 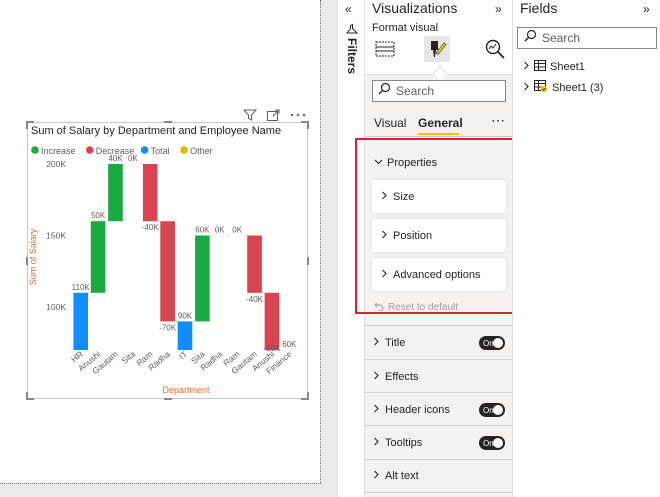 I want to click on alt-text-section-label: Alt text, so click(x=402, y=476).